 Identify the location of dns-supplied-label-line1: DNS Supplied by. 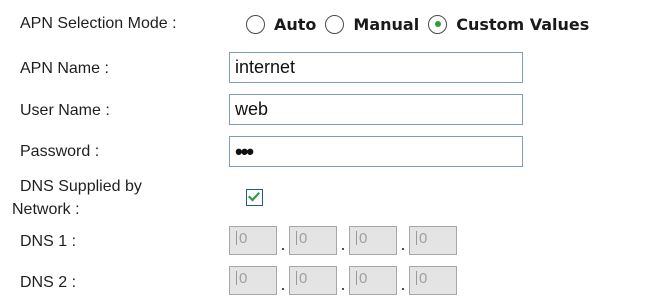
(81, 186).